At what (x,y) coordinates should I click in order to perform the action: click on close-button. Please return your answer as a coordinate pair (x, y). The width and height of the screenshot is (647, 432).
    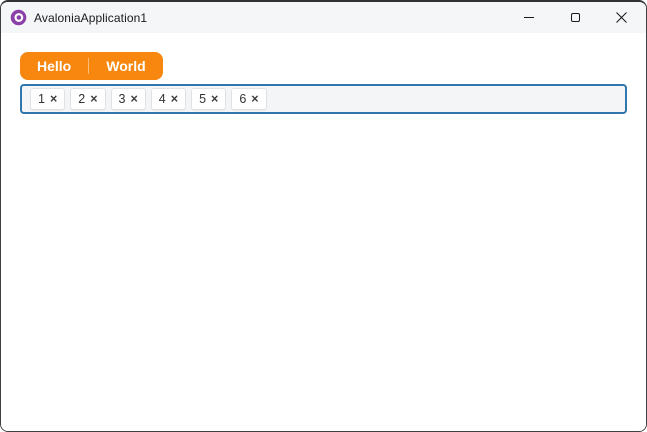
    Looking at the image, I should click on (621, 17).